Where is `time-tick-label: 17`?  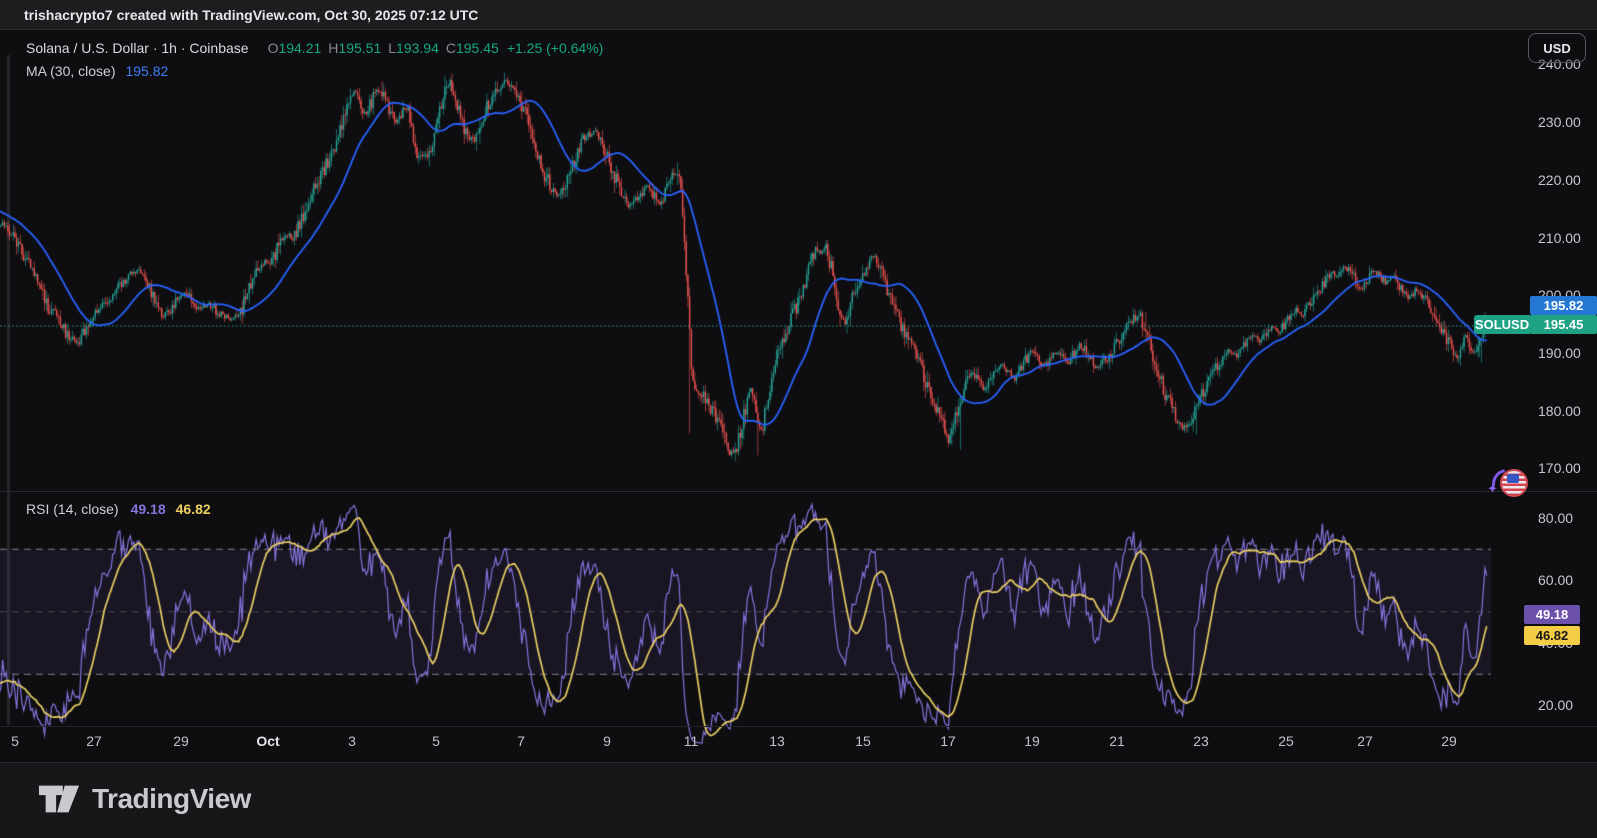
time-tick-label: 17 is located at coordinates (948, 741).